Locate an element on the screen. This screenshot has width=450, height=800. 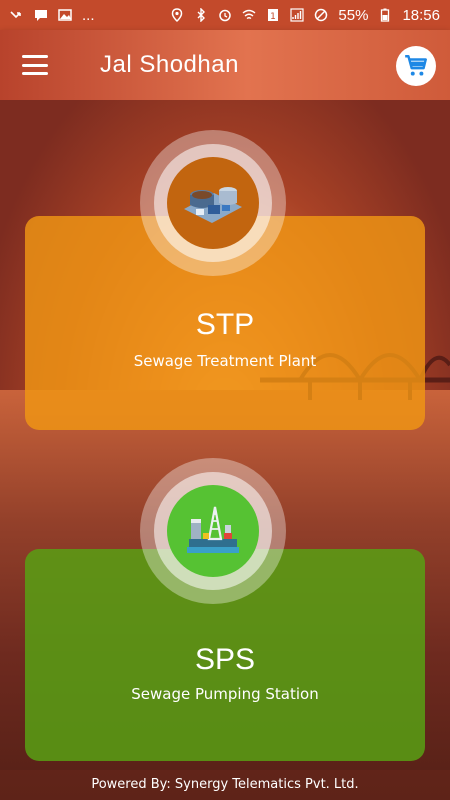
gallery-icon is located at coordinates (65, 15).